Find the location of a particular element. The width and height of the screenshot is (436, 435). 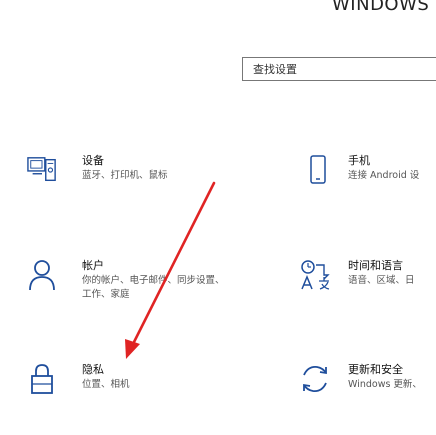

tile-devices: 设备 蓝牙、打印机、鼠标 is located at coordinates (127, 177).